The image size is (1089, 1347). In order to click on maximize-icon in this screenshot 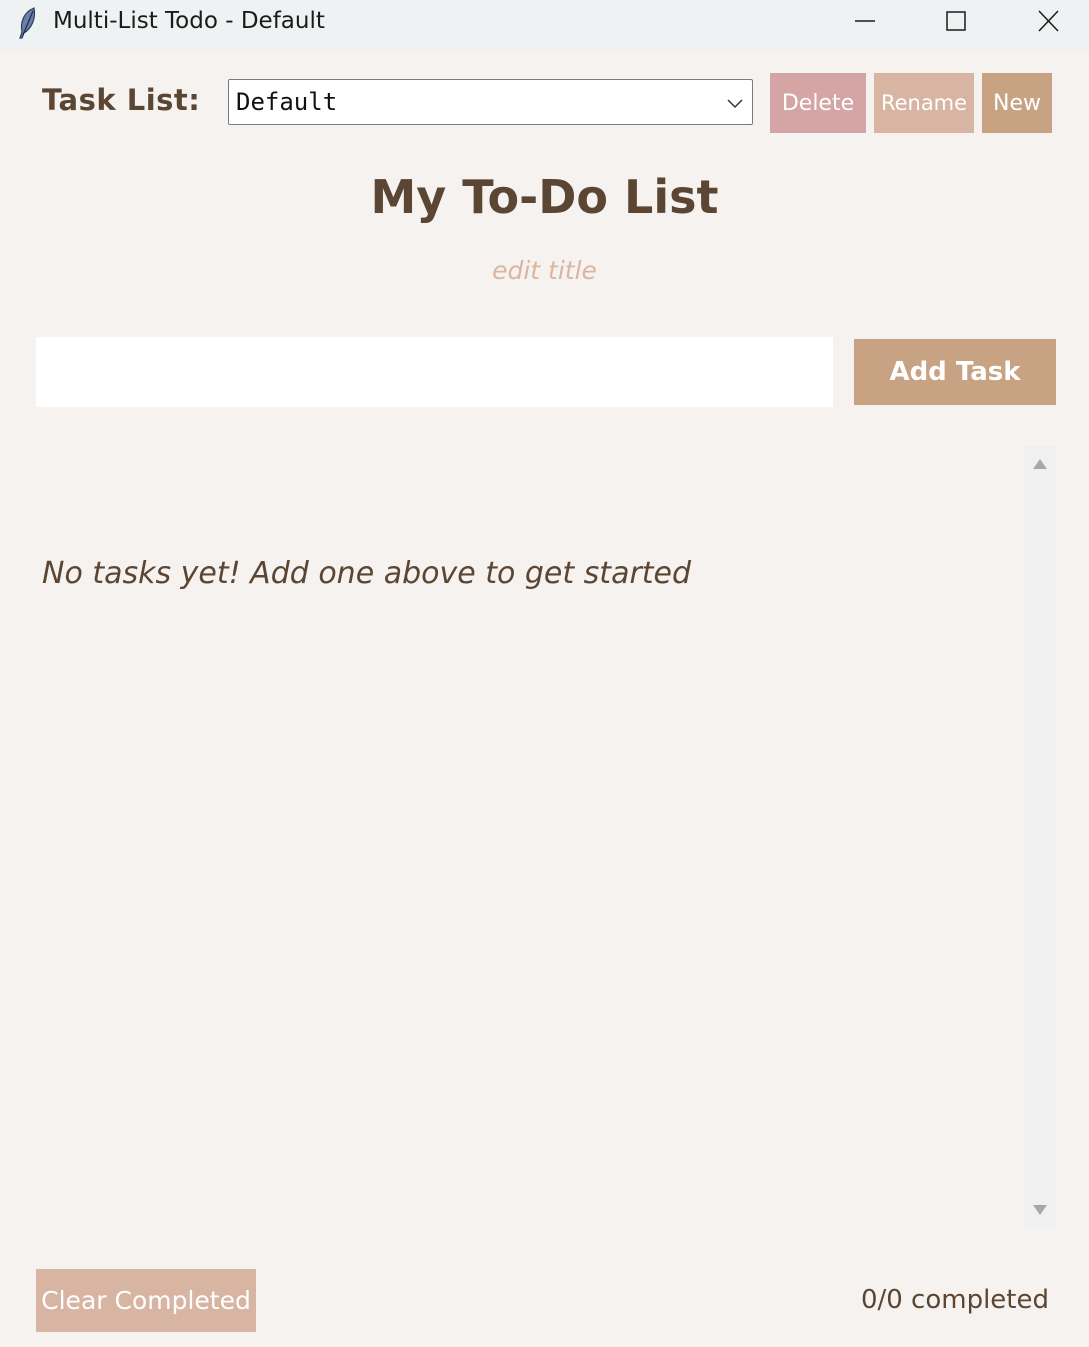, I will do `click(956, 21)`.